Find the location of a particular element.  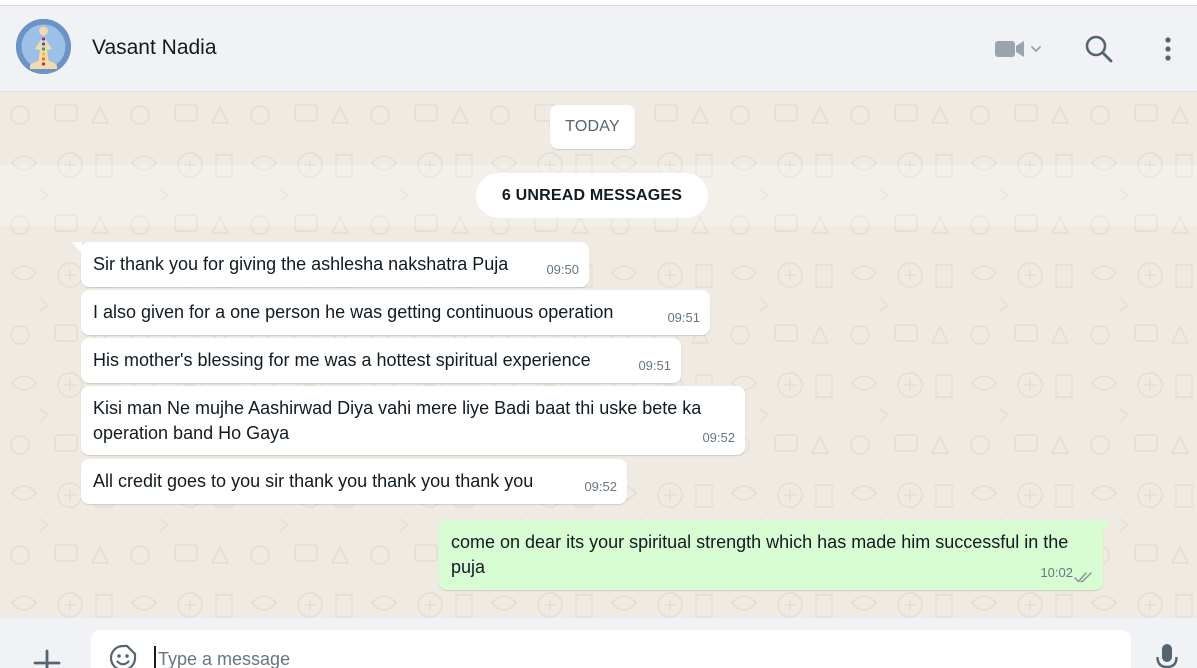

unread-messages-badge: 6 UNREAD MESSAGES is located at coordinates (592, 195).